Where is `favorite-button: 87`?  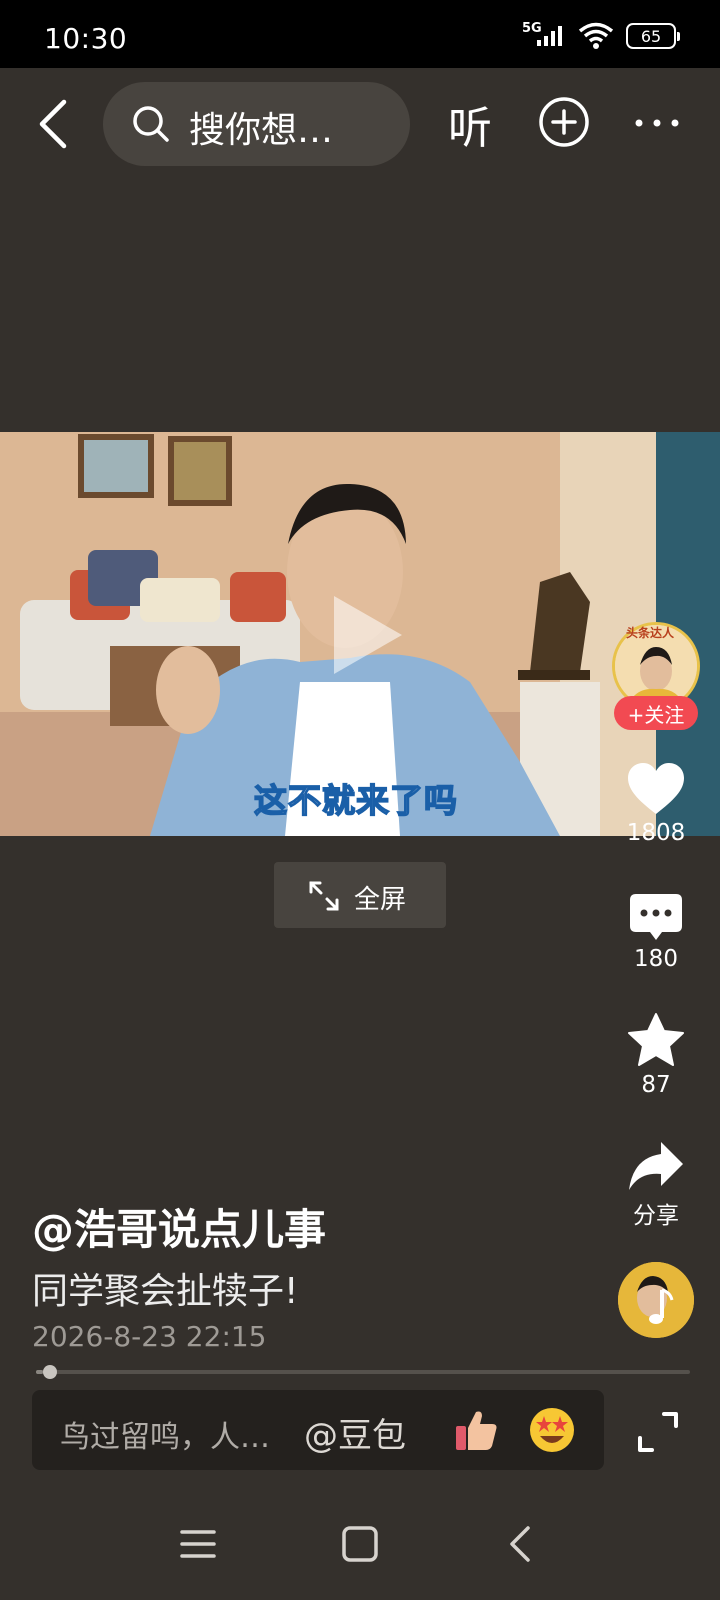 favorite-button: 87 is located at coordinates (656, 1055).